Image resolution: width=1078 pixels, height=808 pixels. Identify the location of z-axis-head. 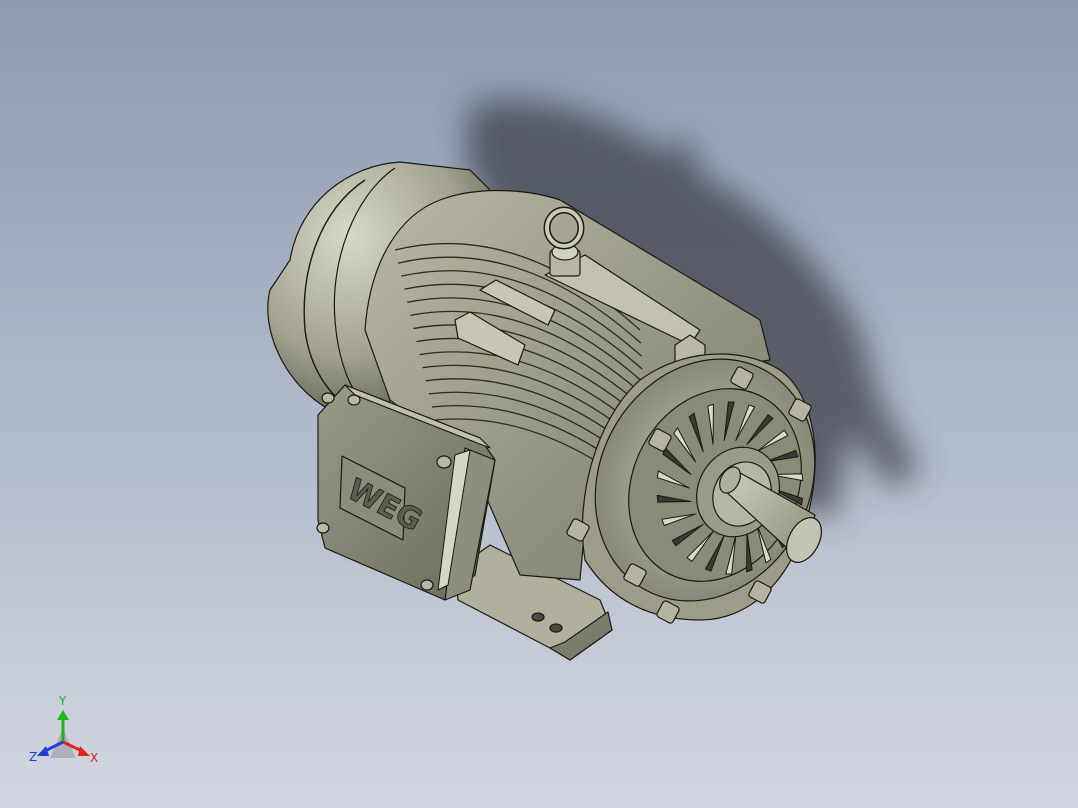
(43, 751).